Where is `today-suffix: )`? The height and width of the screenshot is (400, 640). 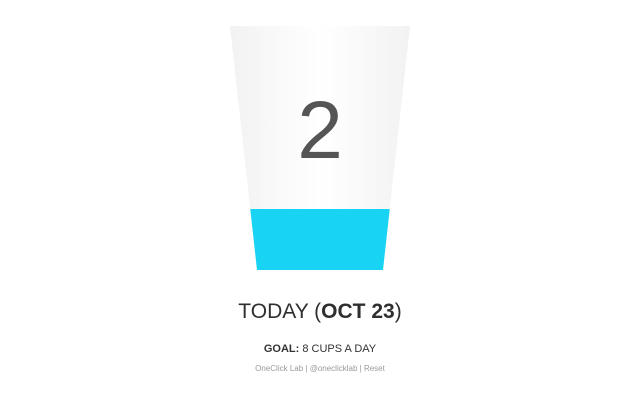
today-suffix: ) is located at coordinates (398, 311).